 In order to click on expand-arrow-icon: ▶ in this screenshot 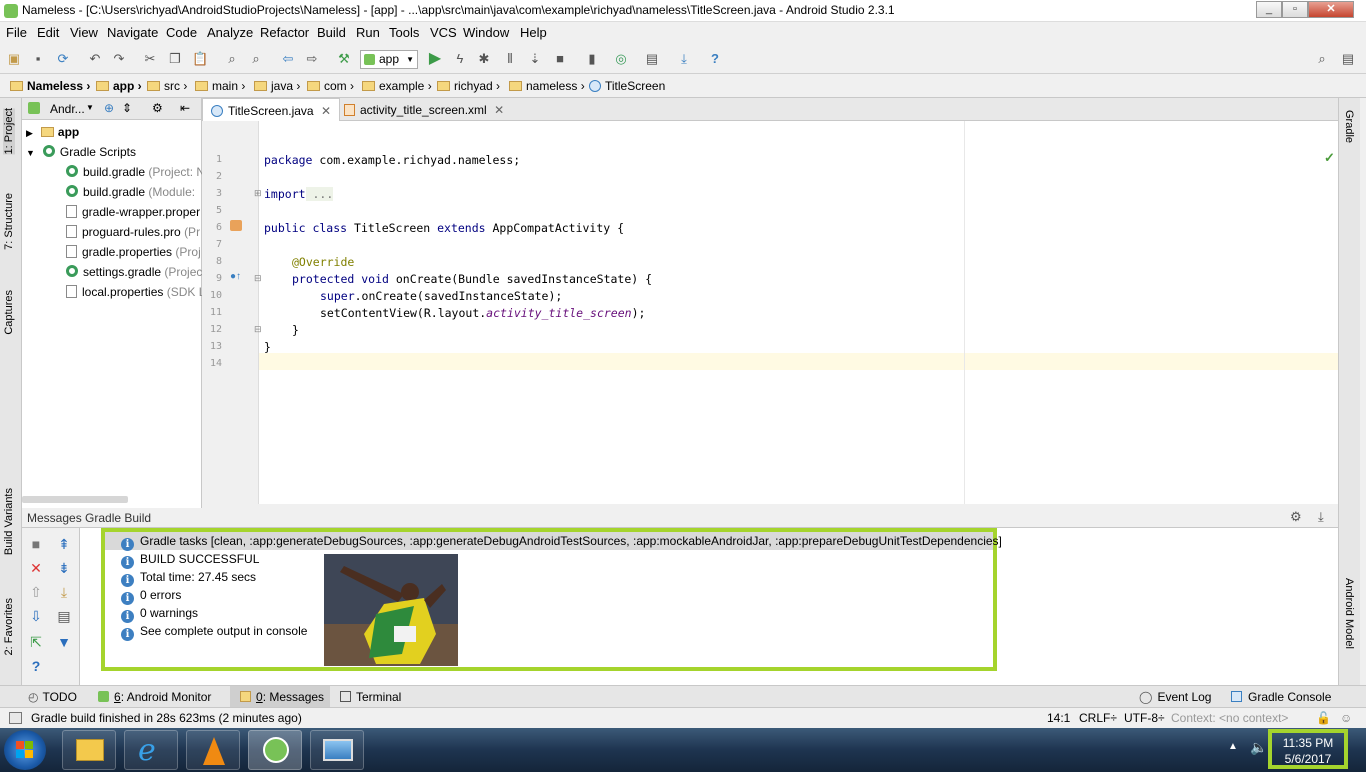, I will do `click(29, 133)`.